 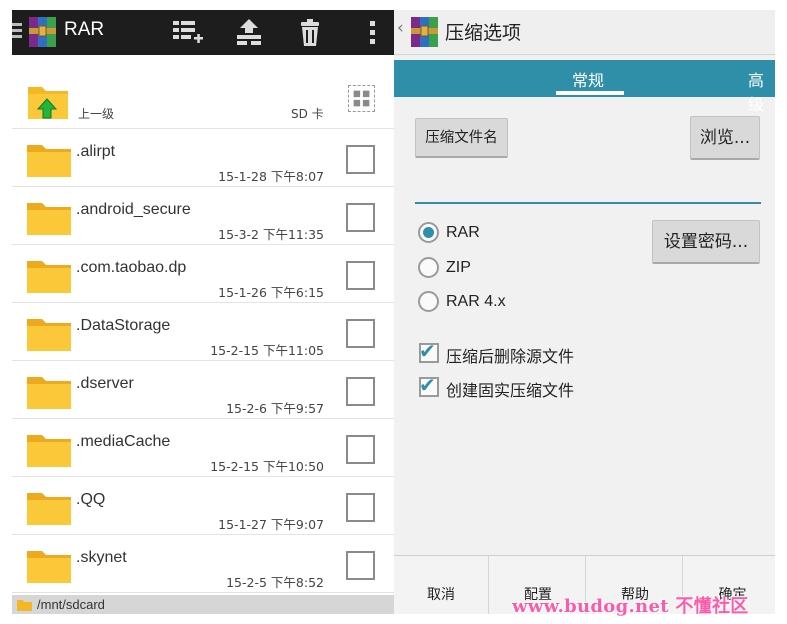 What do you see at coordinates (101, 557) in the screenshot?
I see `file-name: .skynet` at bounding box center [101, 557].